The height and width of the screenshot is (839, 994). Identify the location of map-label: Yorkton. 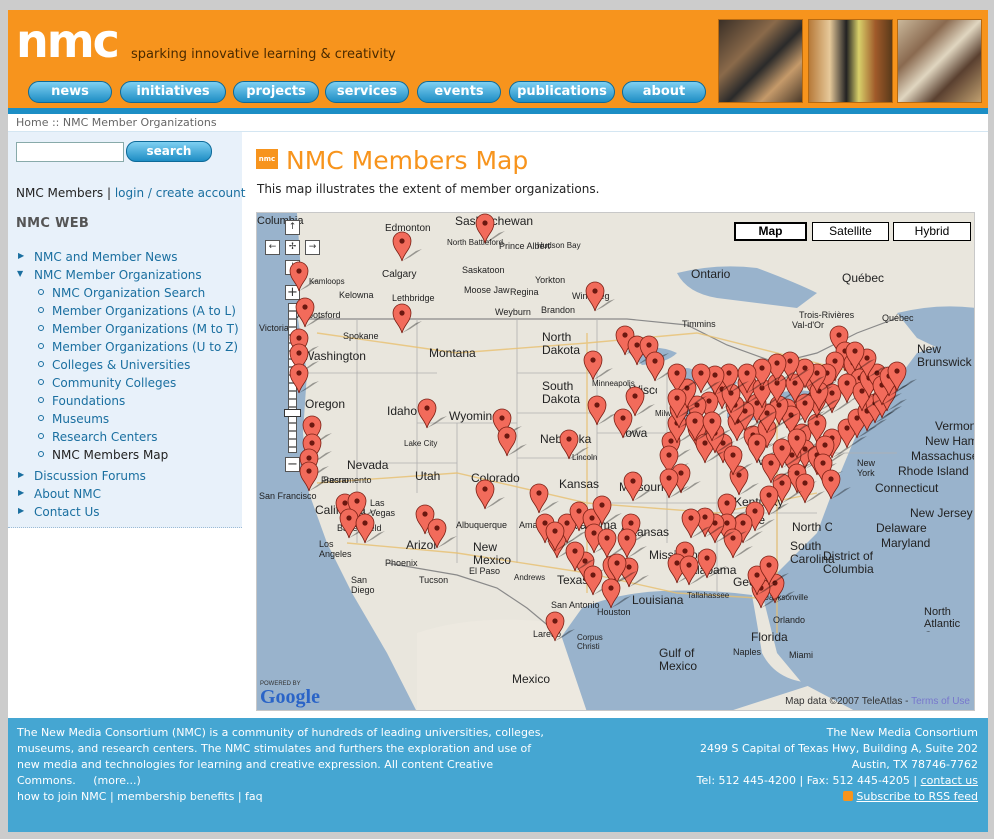
(550, 280).